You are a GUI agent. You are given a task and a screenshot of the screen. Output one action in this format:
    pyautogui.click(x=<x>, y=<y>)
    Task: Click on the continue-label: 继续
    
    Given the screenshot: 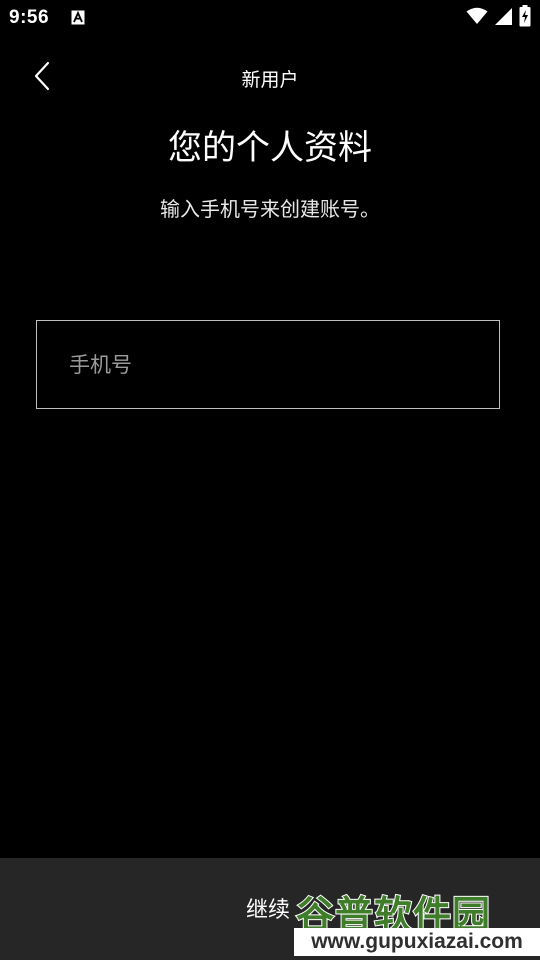 What is the action you would take?
    pyautogui.click(x=268, y=910)
    